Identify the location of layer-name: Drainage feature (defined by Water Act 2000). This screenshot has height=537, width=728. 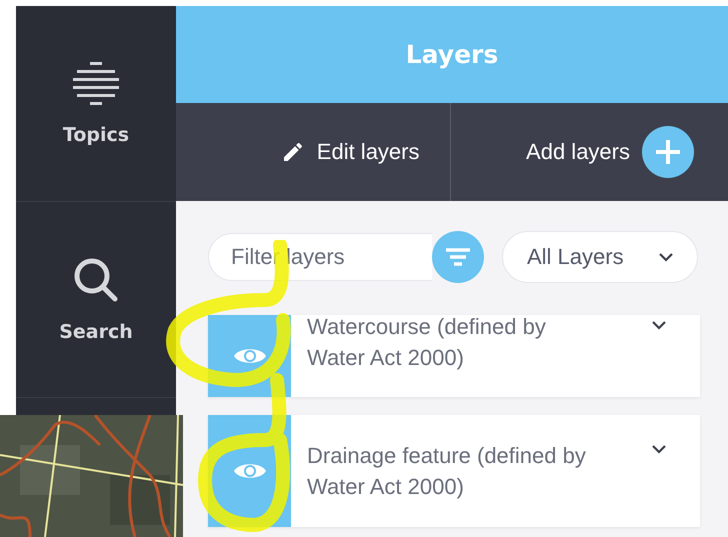
(446, 471).